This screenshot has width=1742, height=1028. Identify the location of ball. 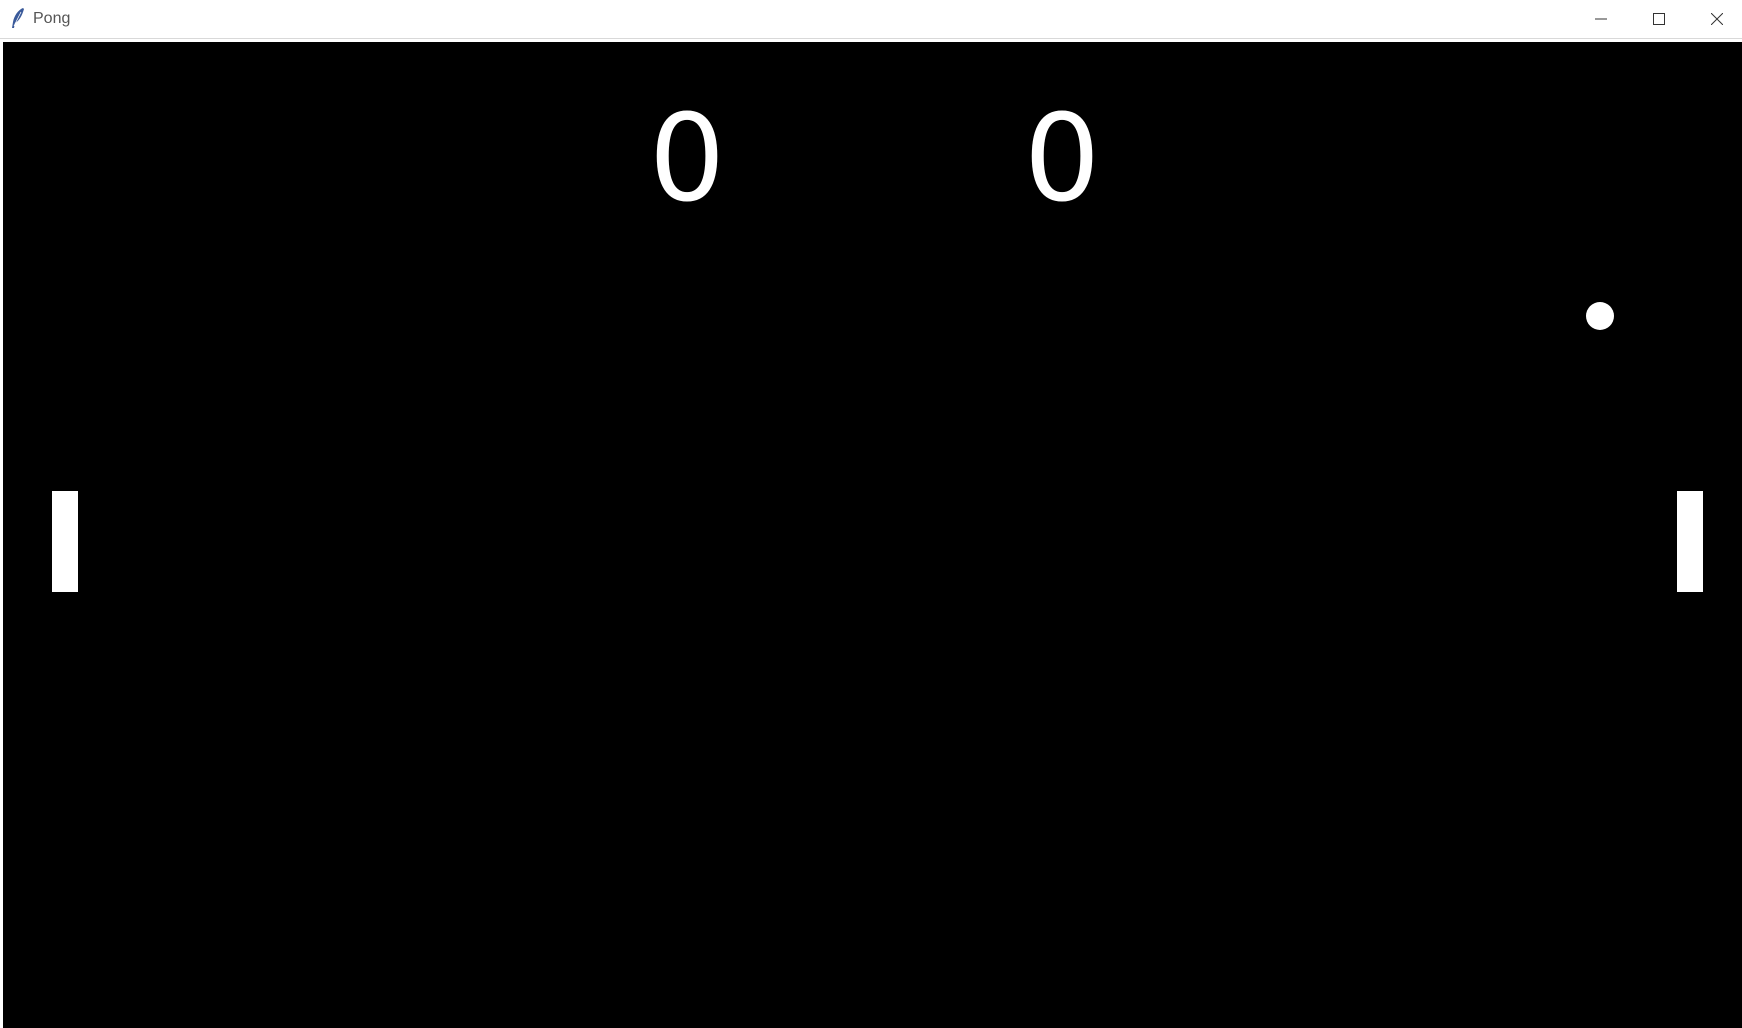
(1600, 316).